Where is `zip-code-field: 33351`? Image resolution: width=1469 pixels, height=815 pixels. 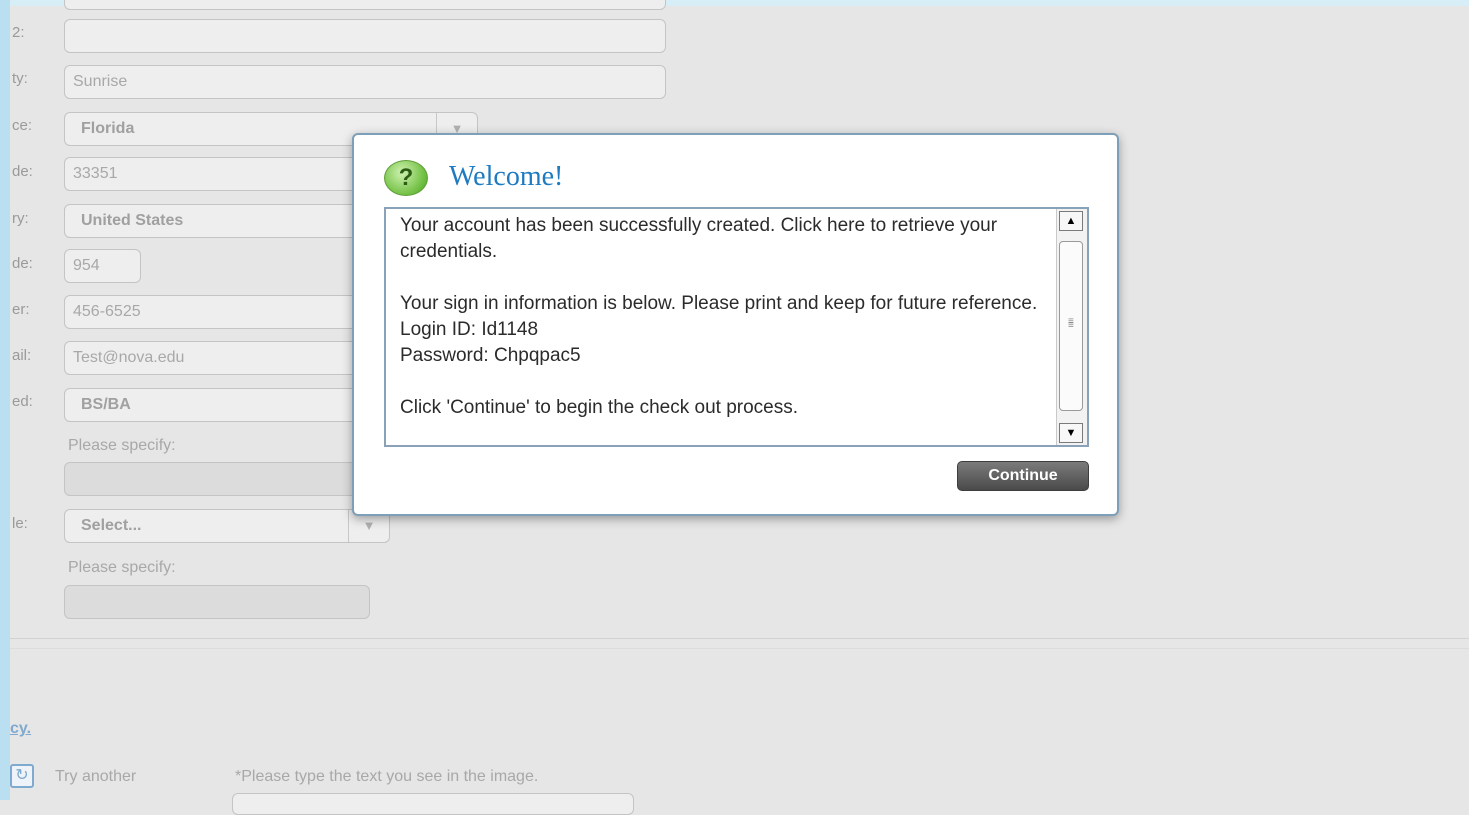 zip-code-field: 33351 is located at coordinates (214, 174).